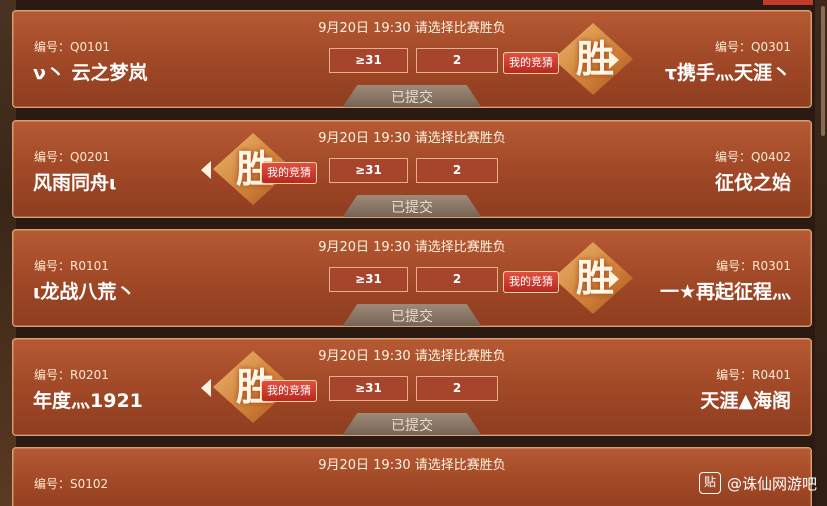 The height and width of the screenshot is (506, 827). What do you see at coordinates (88, 399) in the screenshot?
I see `left-team-name: 年度灬1921` at bounding box center [88, 399].